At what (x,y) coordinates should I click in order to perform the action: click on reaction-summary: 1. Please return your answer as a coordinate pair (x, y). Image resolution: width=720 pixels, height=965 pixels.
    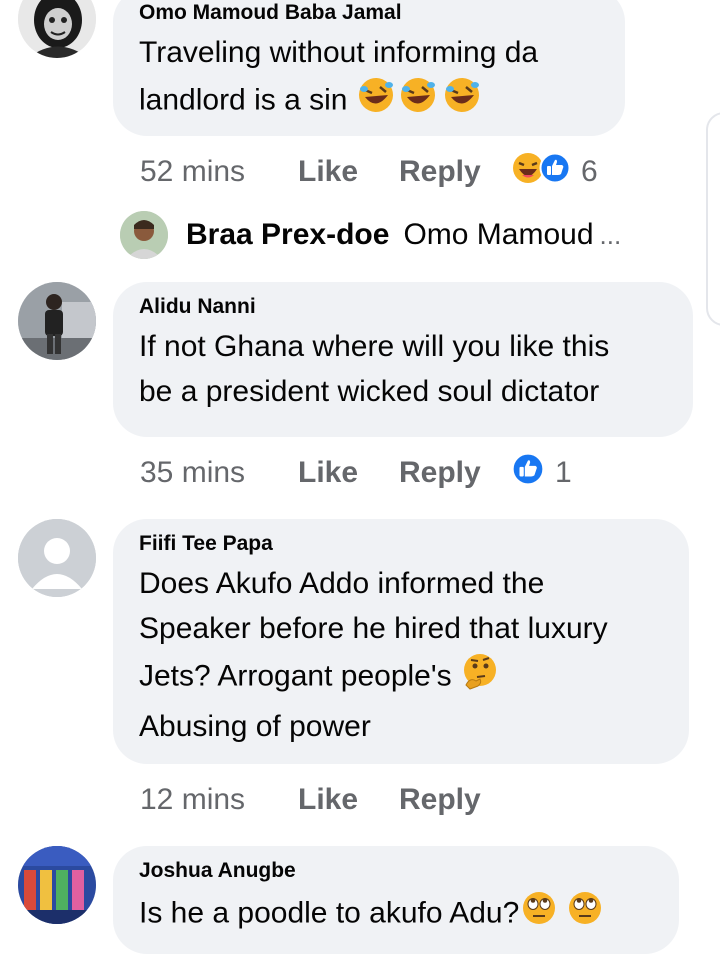
    Looking at the image, I should click on (541, 473).